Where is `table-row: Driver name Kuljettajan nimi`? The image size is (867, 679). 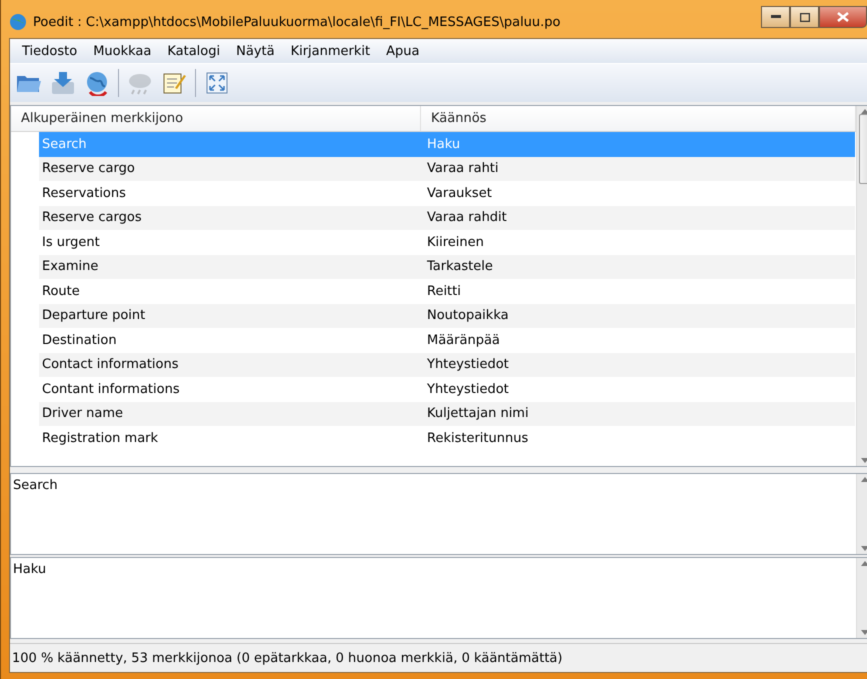 table-row: Driver name Kuljettajan nimi is located at coordinates (447, 414).